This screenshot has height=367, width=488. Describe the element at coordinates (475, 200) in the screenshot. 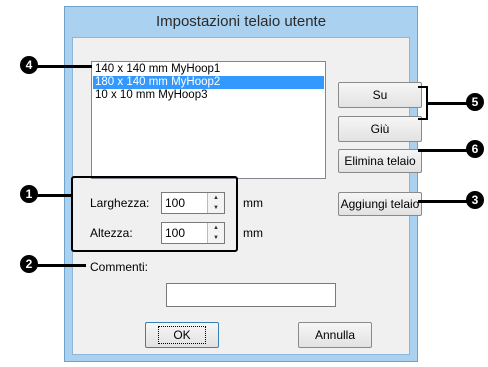

I see `callout-marker-3: 3` at that location.